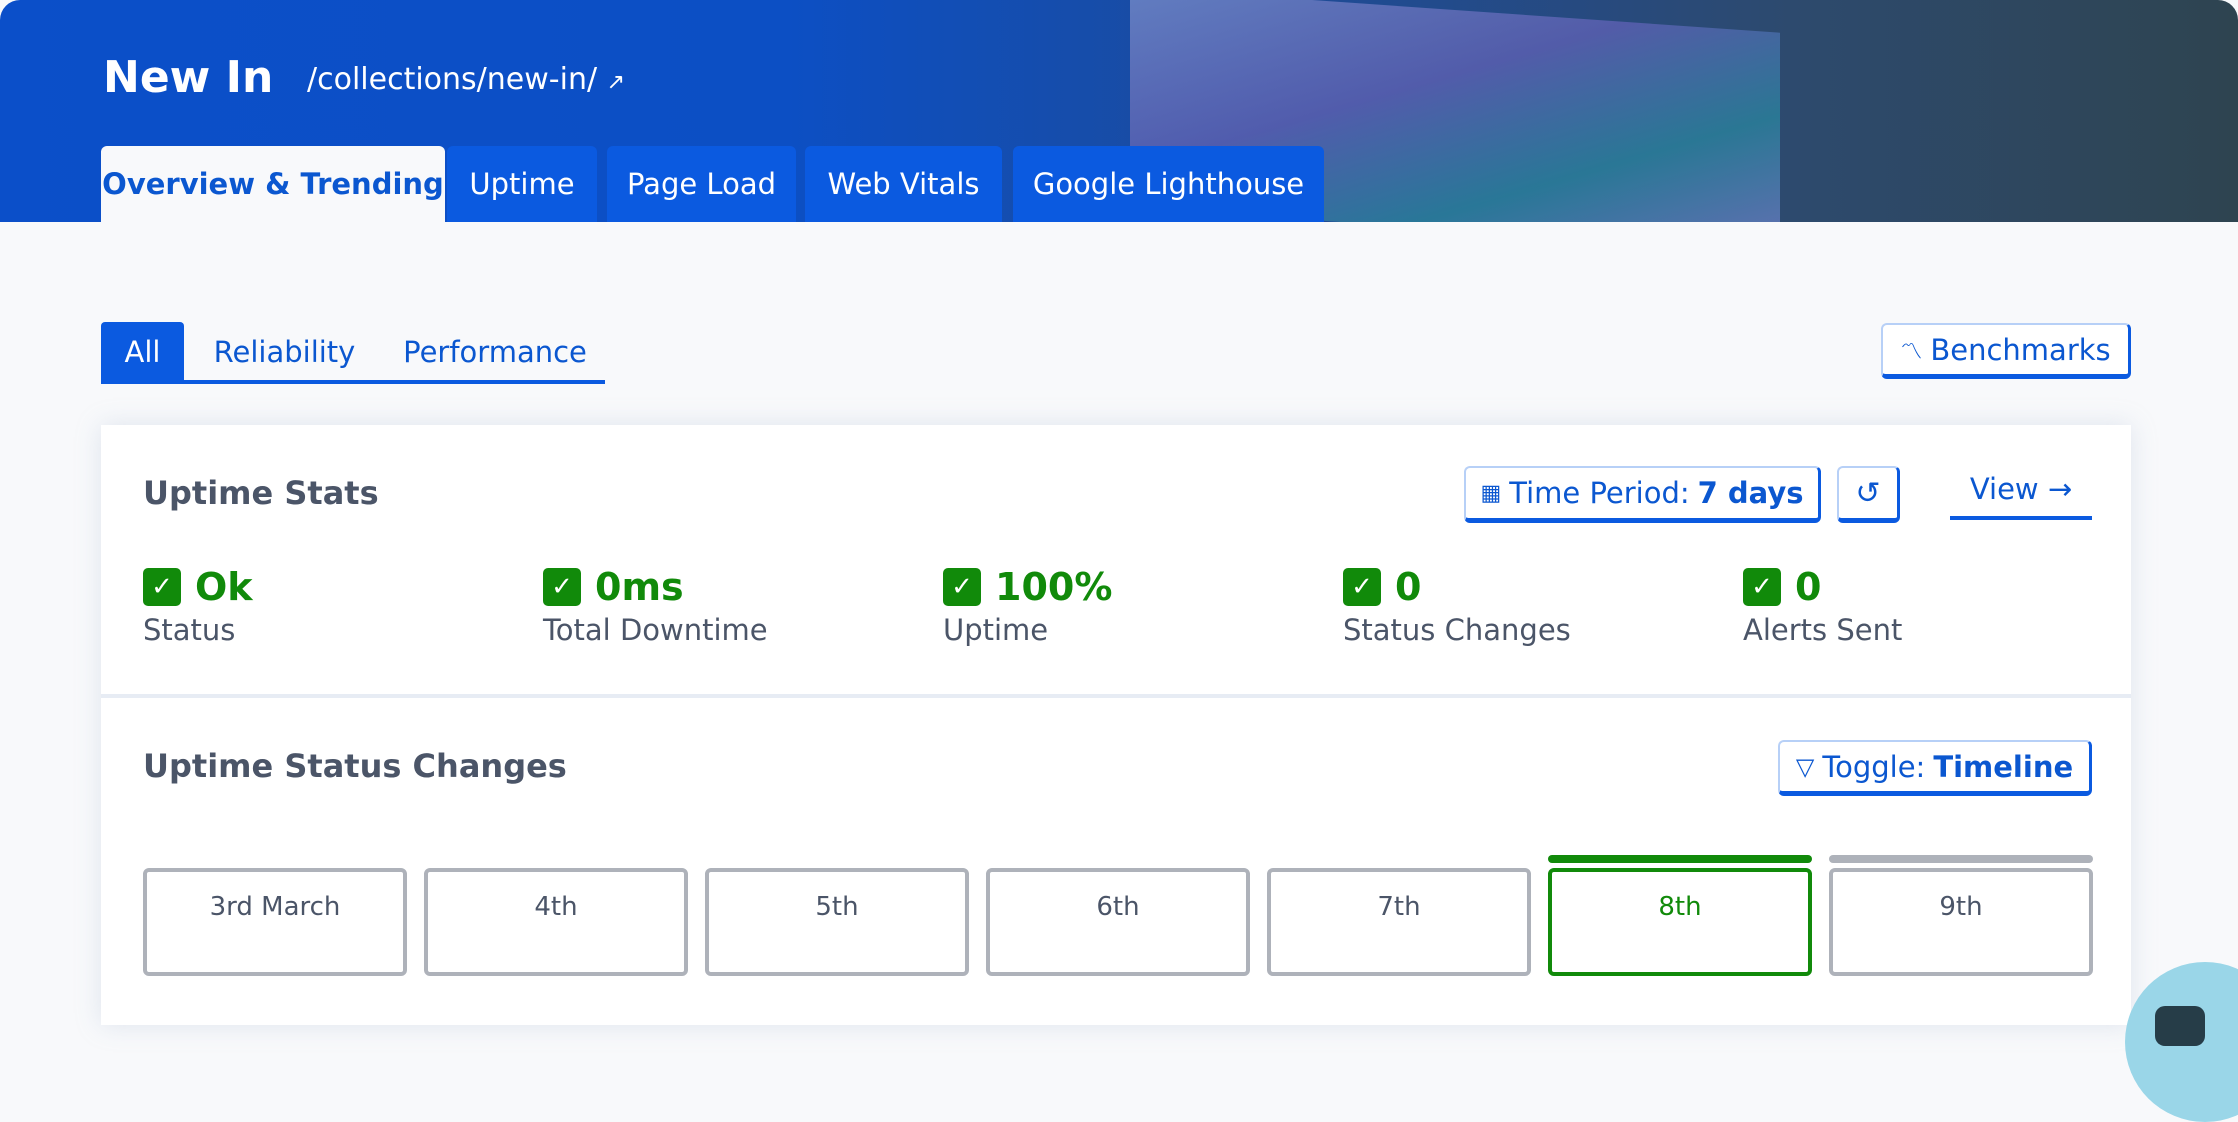 Image resolution: width=2238 pixels, height=1122 pixels. What do you see at coordinates (701, 184) in the screenshot?
I see `tab-page-load: Page Load` at bounding box center [701, 184].